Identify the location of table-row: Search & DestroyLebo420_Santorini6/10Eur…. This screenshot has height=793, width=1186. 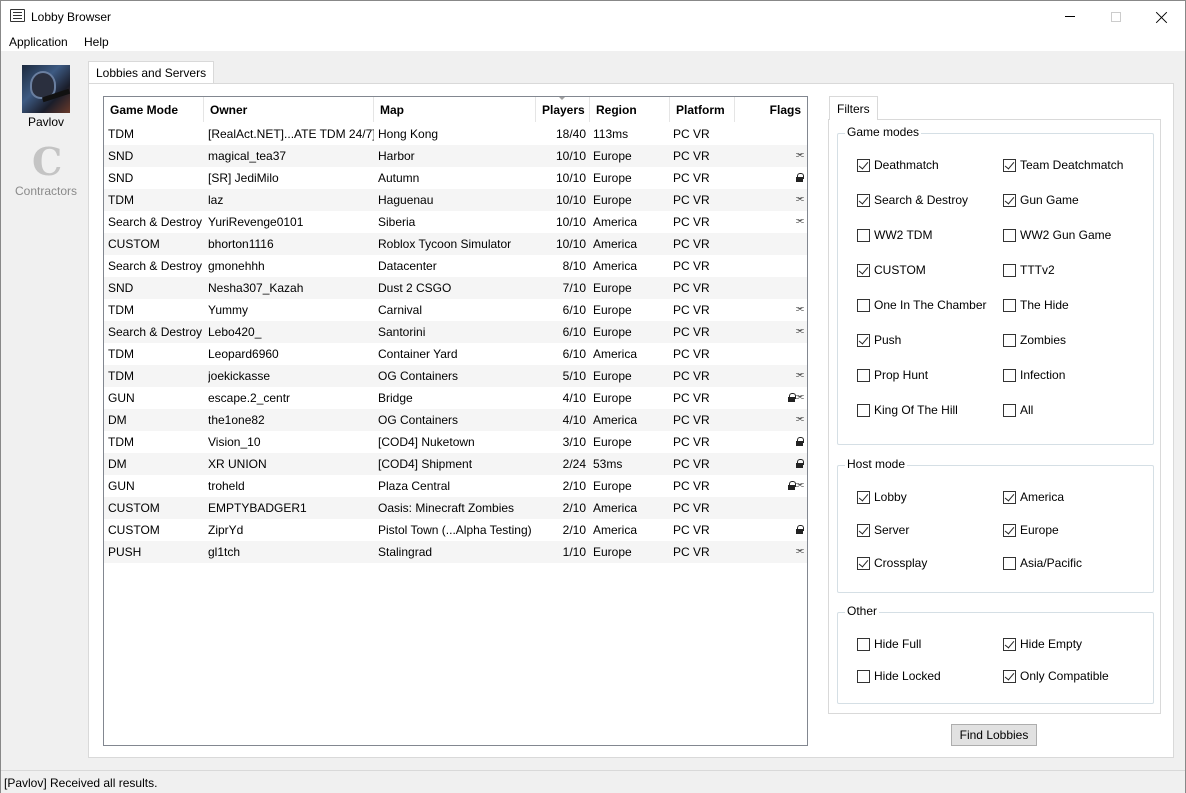
(455, 332).